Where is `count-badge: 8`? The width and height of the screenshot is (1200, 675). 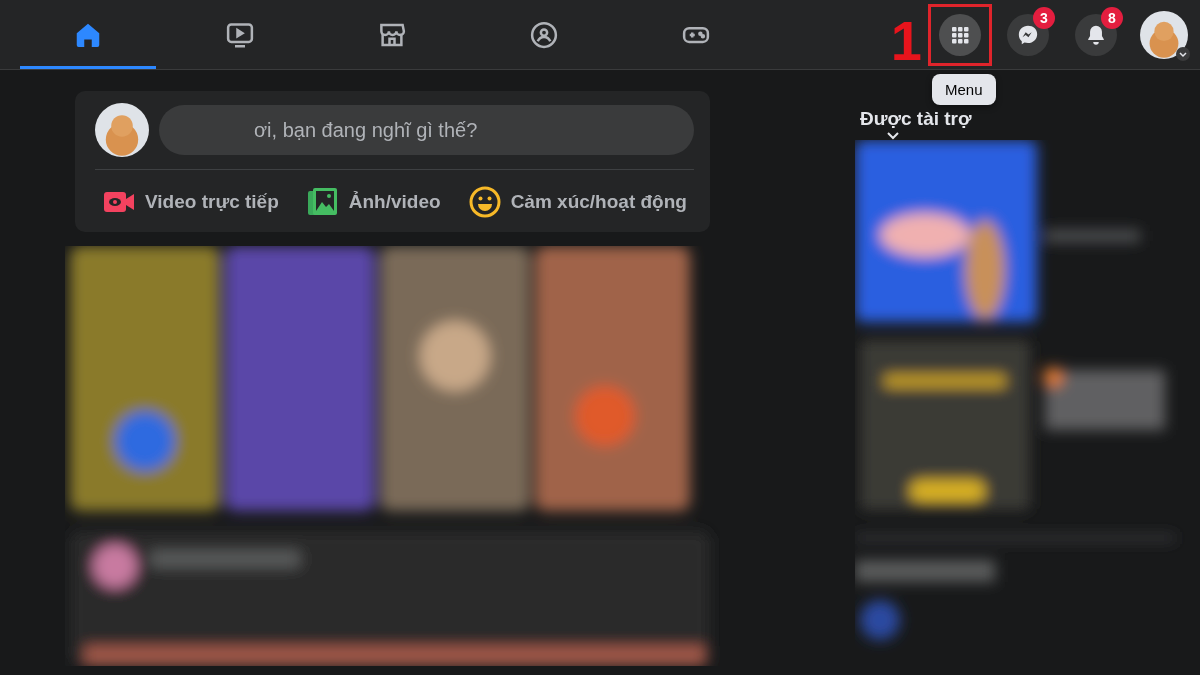
count-badge: 8 is located at coordinates (1112, 17).